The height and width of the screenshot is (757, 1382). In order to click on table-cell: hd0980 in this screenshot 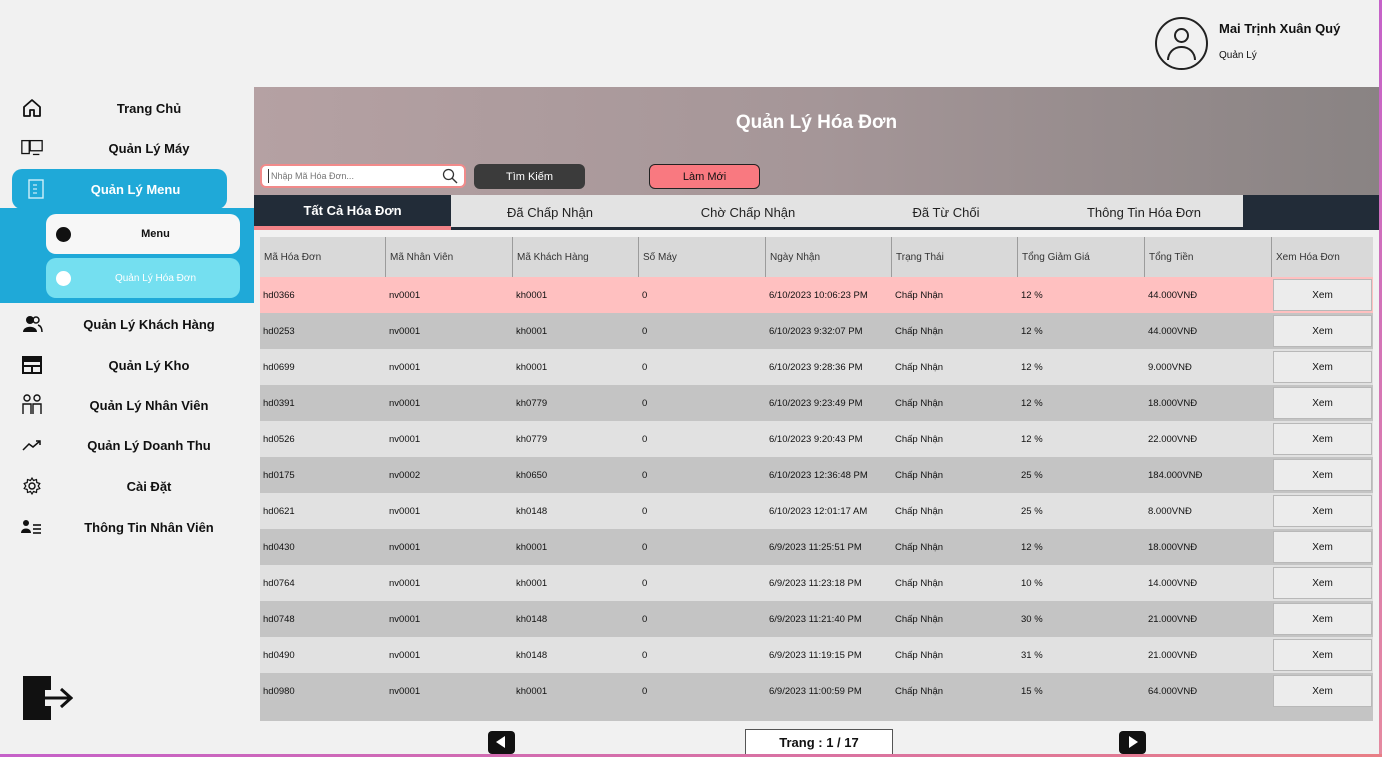, I will do `click(279, 691)`.